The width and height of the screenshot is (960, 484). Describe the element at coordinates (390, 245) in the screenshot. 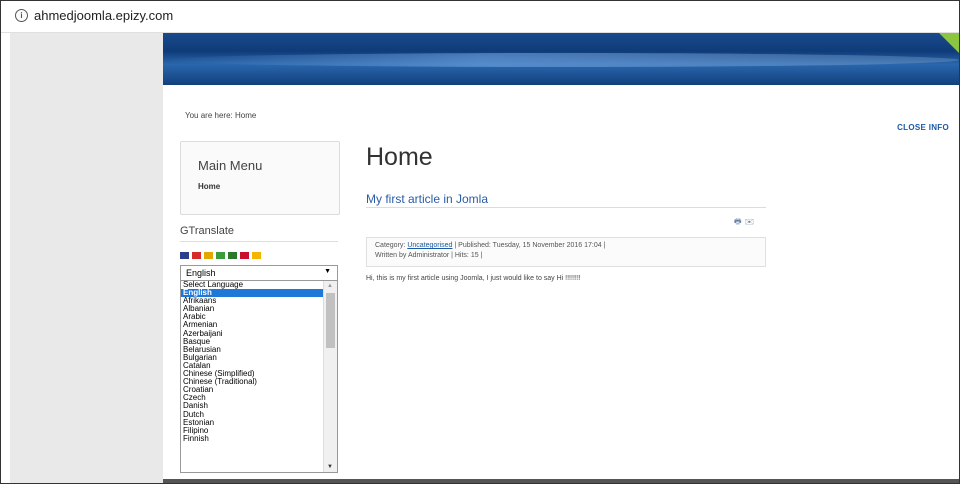

I see `category-label: Category:` at that location.